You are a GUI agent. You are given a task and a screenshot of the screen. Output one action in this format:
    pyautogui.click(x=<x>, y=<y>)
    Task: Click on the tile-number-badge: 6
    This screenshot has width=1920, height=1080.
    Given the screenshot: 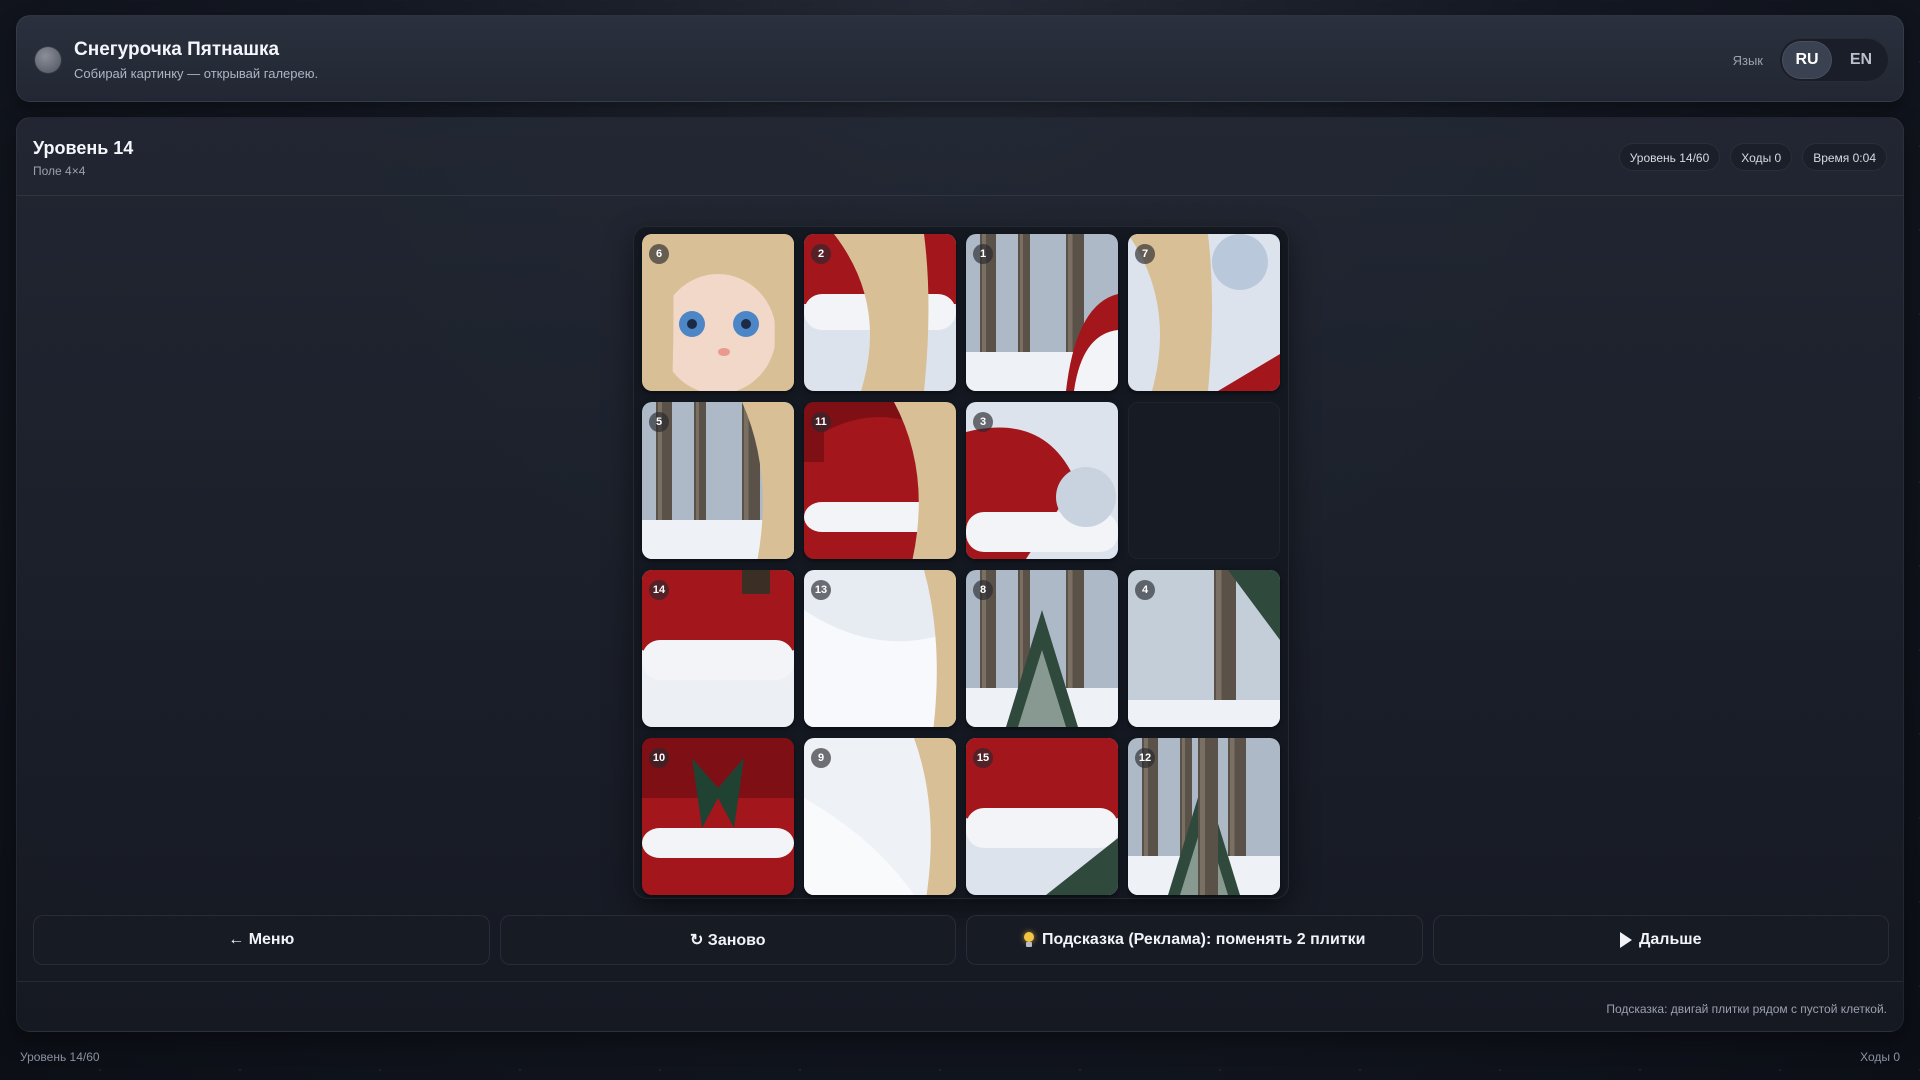 What is the action you would take?
    pyautogui.click(x=659, y=254)
    